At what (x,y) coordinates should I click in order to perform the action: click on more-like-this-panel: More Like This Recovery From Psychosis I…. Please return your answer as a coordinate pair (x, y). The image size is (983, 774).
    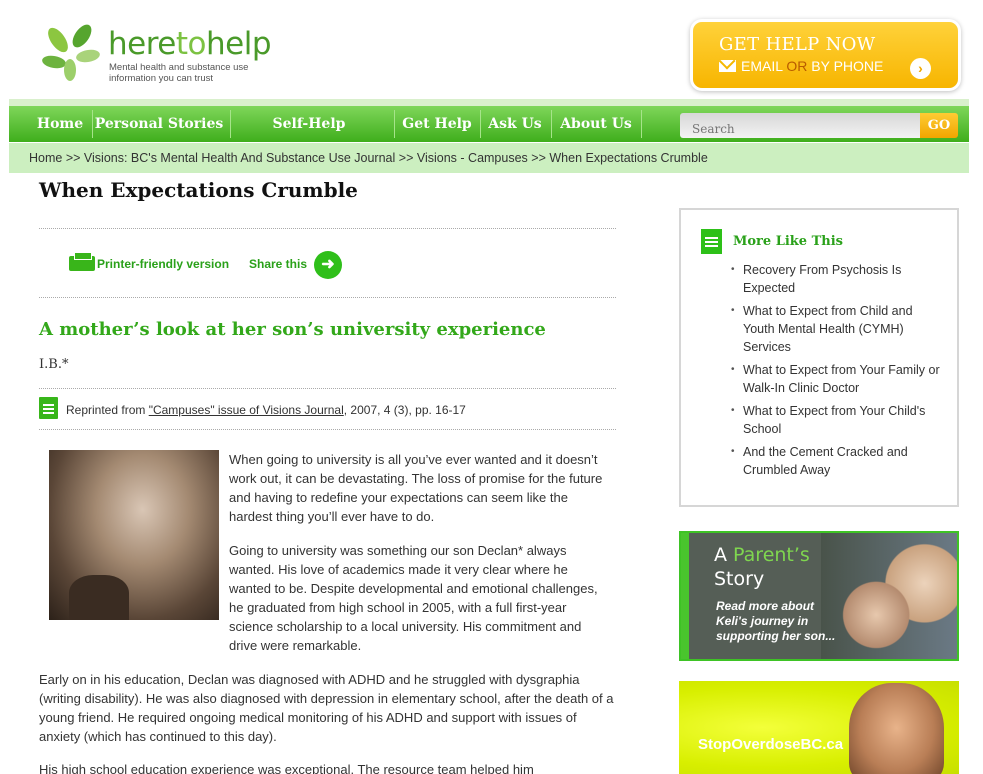
    Looking at the image, I should click on (819, 357).